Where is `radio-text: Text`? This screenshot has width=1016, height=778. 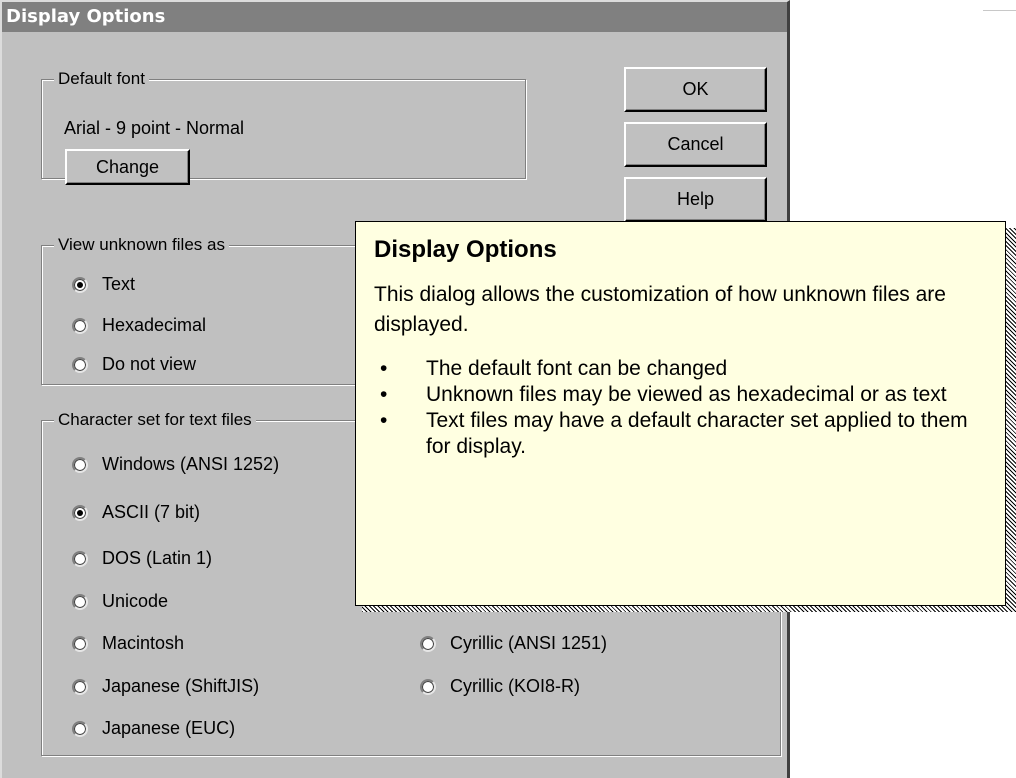
radio-text: Text is located at coordinates (103, 284).